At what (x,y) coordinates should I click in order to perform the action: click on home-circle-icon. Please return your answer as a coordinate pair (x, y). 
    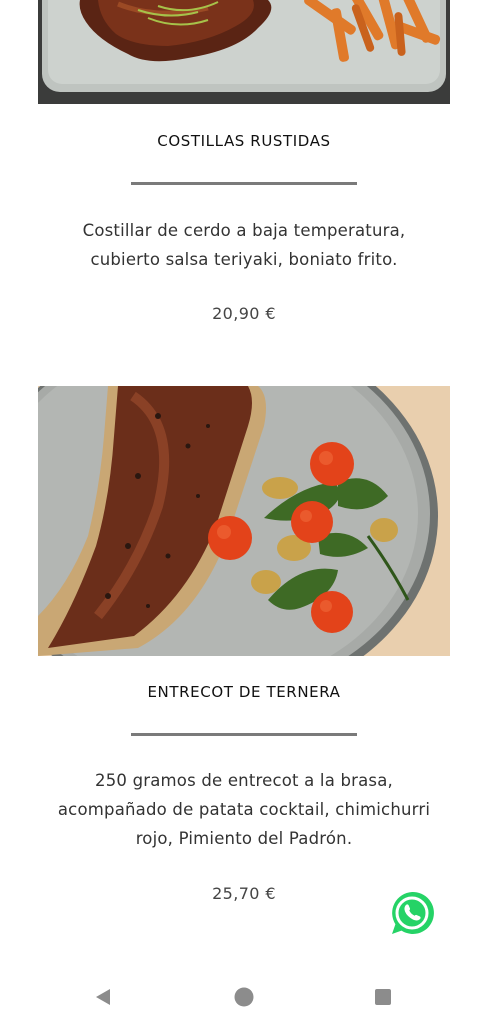
    Looking at the image, I should click on (244, 997).